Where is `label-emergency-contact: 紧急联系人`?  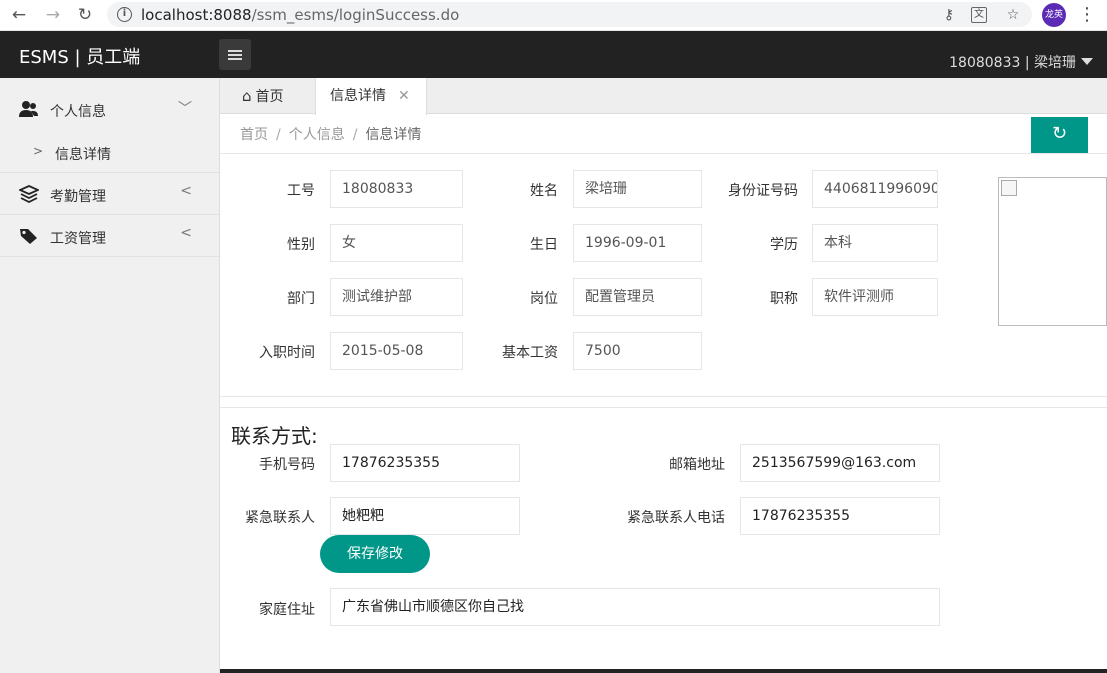 label-emergency-contact: 紧急联系人 is located at coordinates (280, 518).